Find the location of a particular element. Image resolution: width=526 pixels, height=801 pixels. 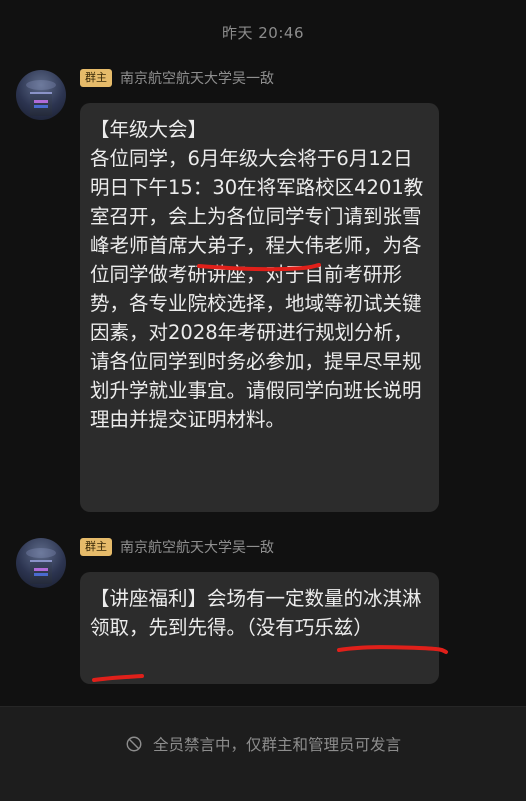

mute-notice: 全员禁言中，仅群主和管理员可发言 is located at coordinates (263, 744).